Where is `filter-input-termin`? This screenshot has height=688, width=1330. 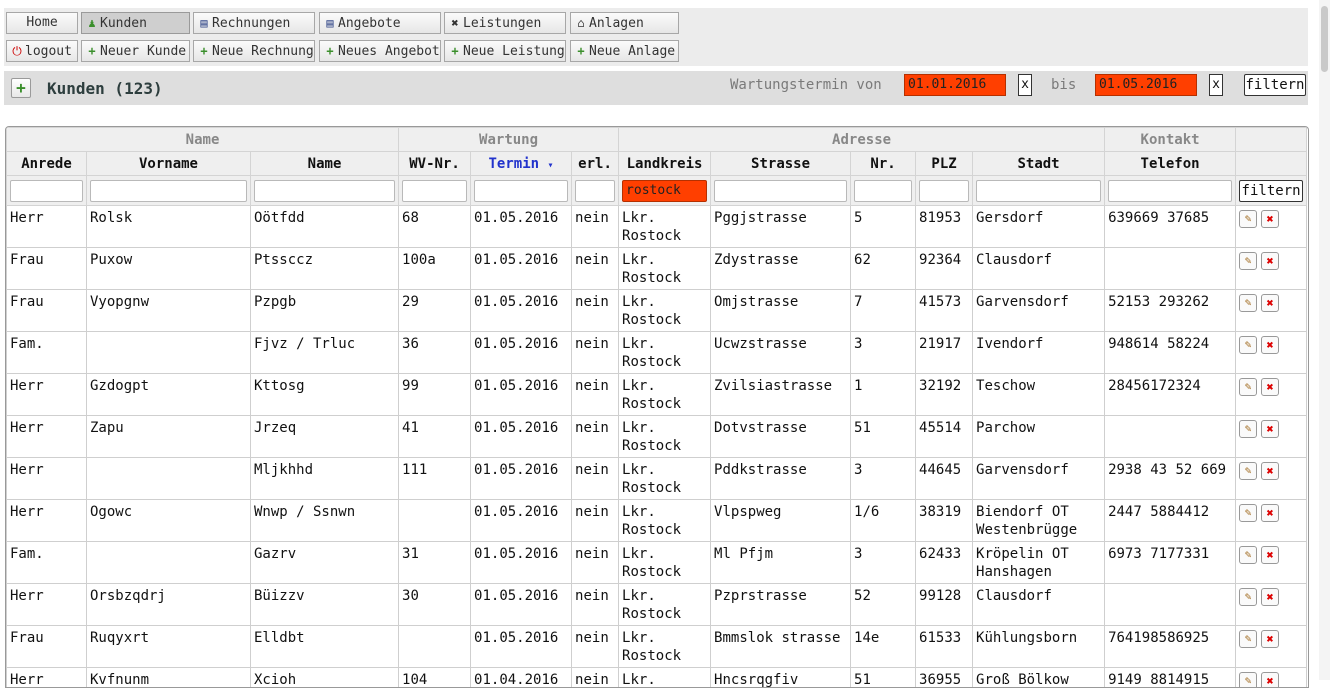 filter-input-termin is located at coordinates (521, 191).